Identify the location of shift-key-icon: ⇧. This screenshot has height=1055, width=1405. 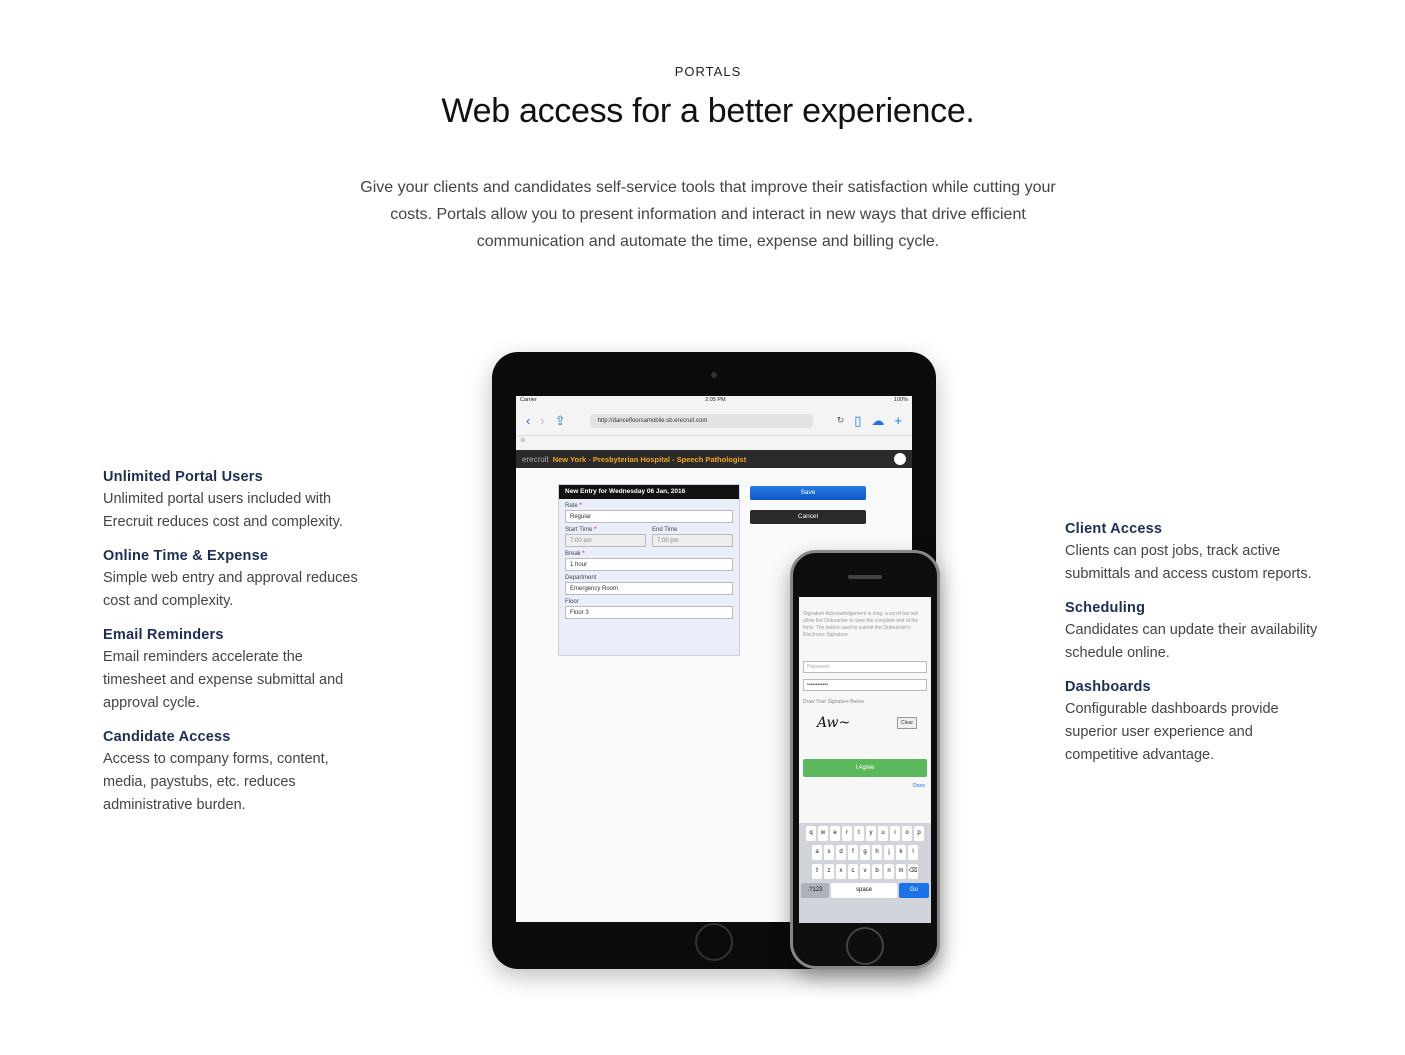
(817, 871).